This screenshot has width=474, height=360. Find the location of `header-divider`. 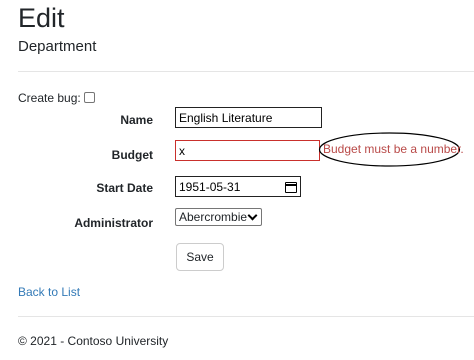

header-divider is located at coordinates (246, 71).